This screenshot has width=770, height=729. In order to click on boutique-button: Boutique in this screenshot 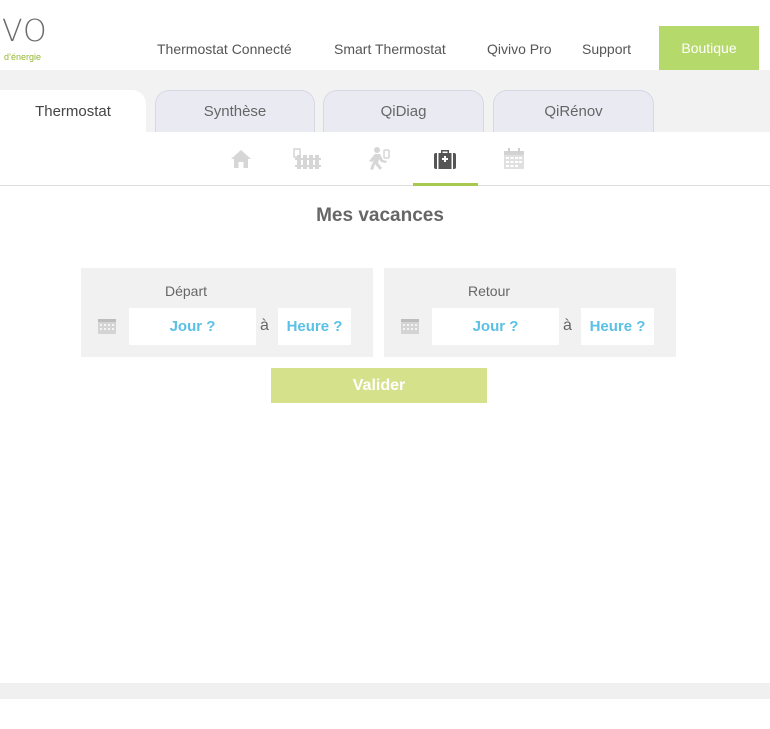, I will do `click(709, 48)`.